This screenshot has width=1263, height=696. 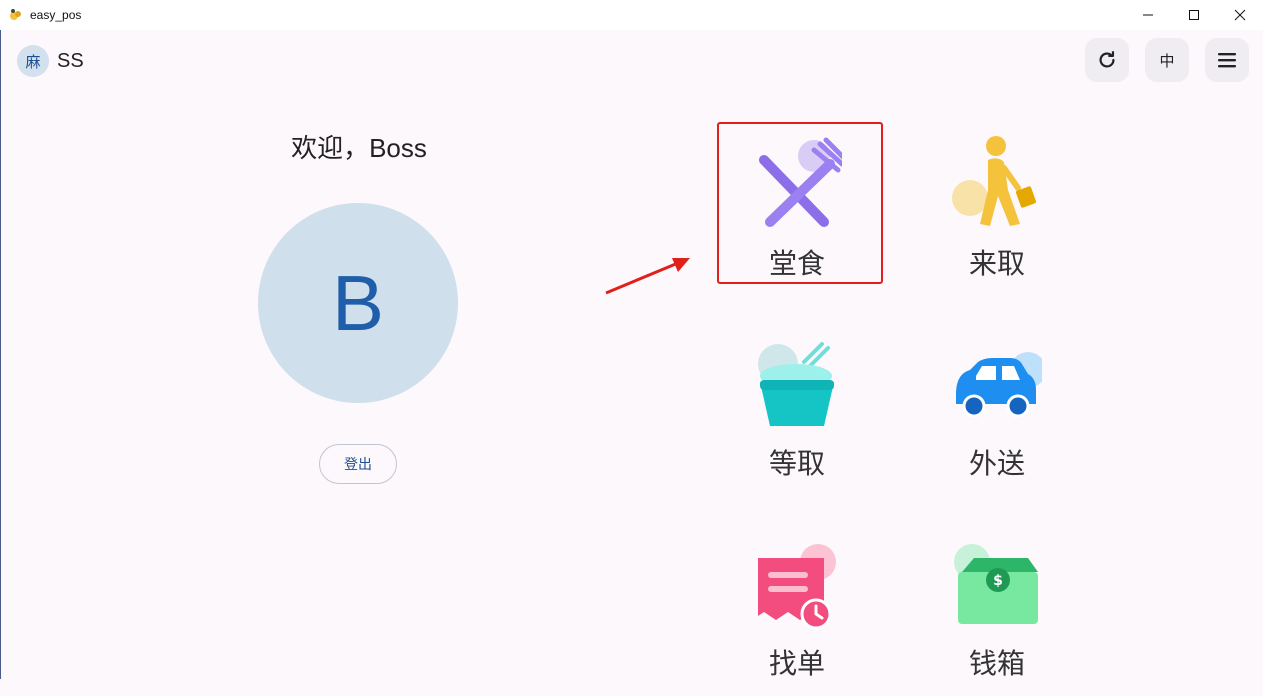 What do you see at coordinates (0, 354) in the screenshot?
I see `window-border` at bounding box center [0, 354].